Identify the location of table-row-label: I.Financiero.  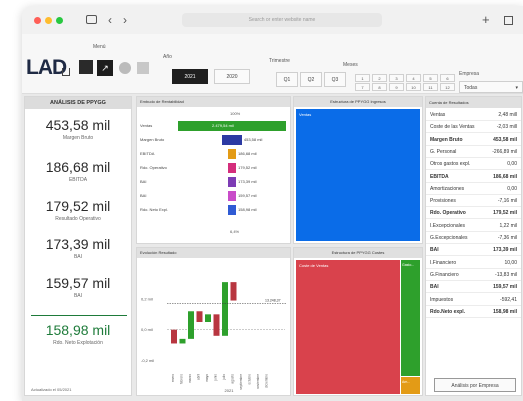
(443, 262).